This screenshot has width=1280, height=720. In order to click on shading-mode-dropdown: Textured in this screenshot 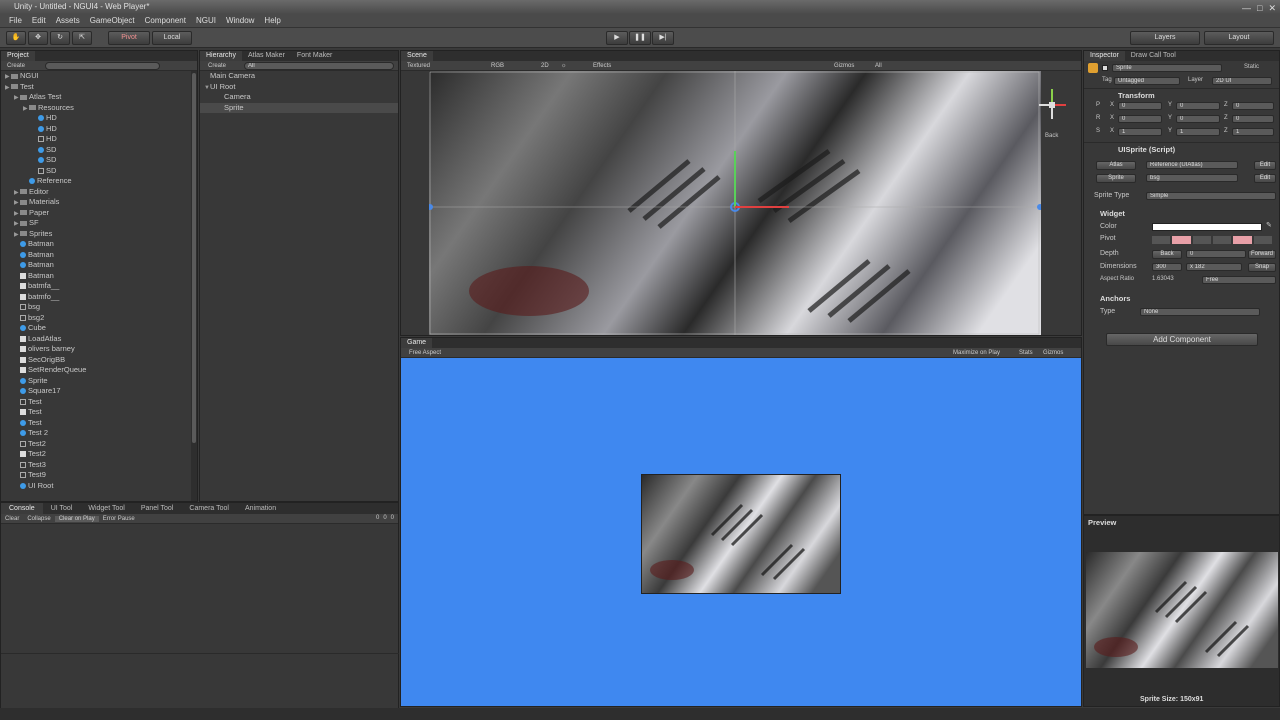, I will do `click(418, 66)`.